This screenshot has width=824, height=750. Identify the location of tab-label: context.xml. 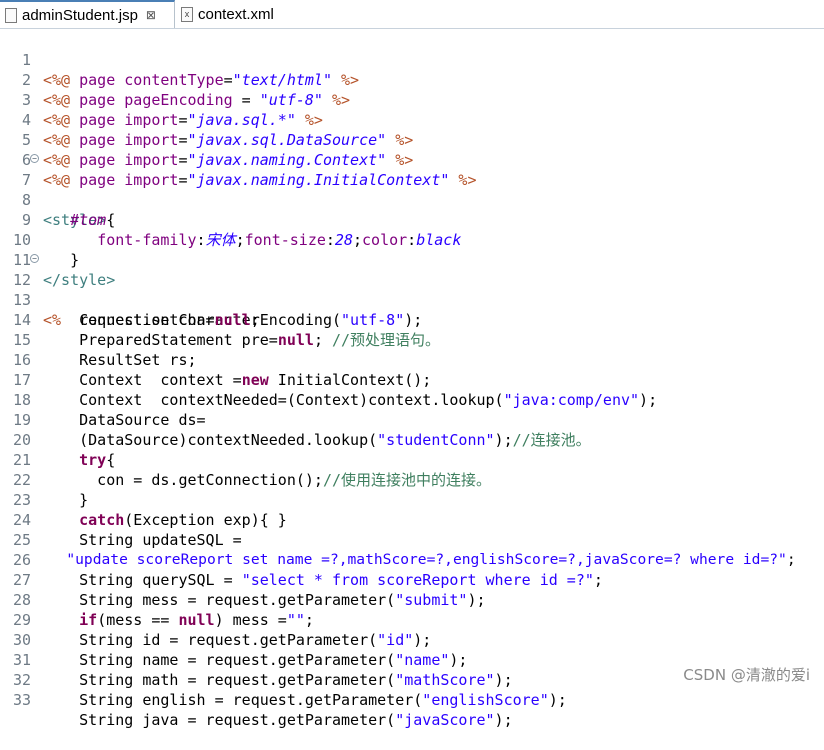
(236, 14).